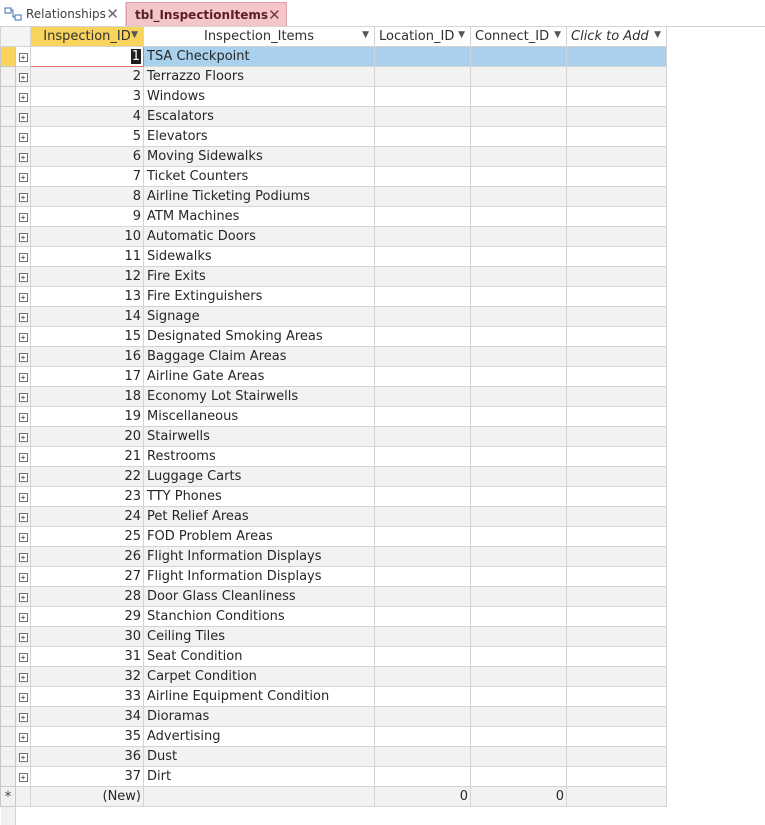 The width and height of the screenshot is (765, 825). I want to click on table-row: +1 TSA Checkpoint, so click(333, 56).